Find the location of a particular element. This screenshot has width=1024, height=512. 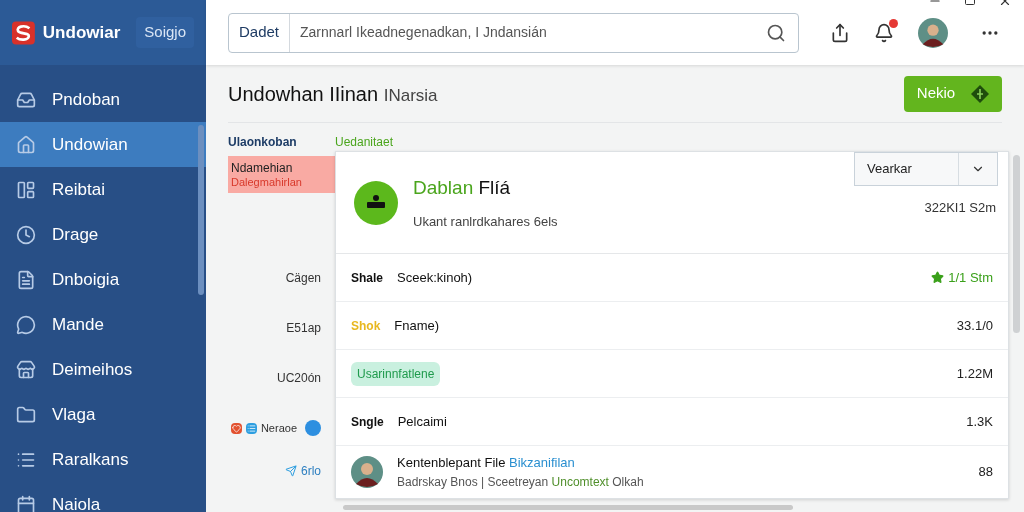

sidebar-item: Dnboigia is located at coordinates (103, 279).